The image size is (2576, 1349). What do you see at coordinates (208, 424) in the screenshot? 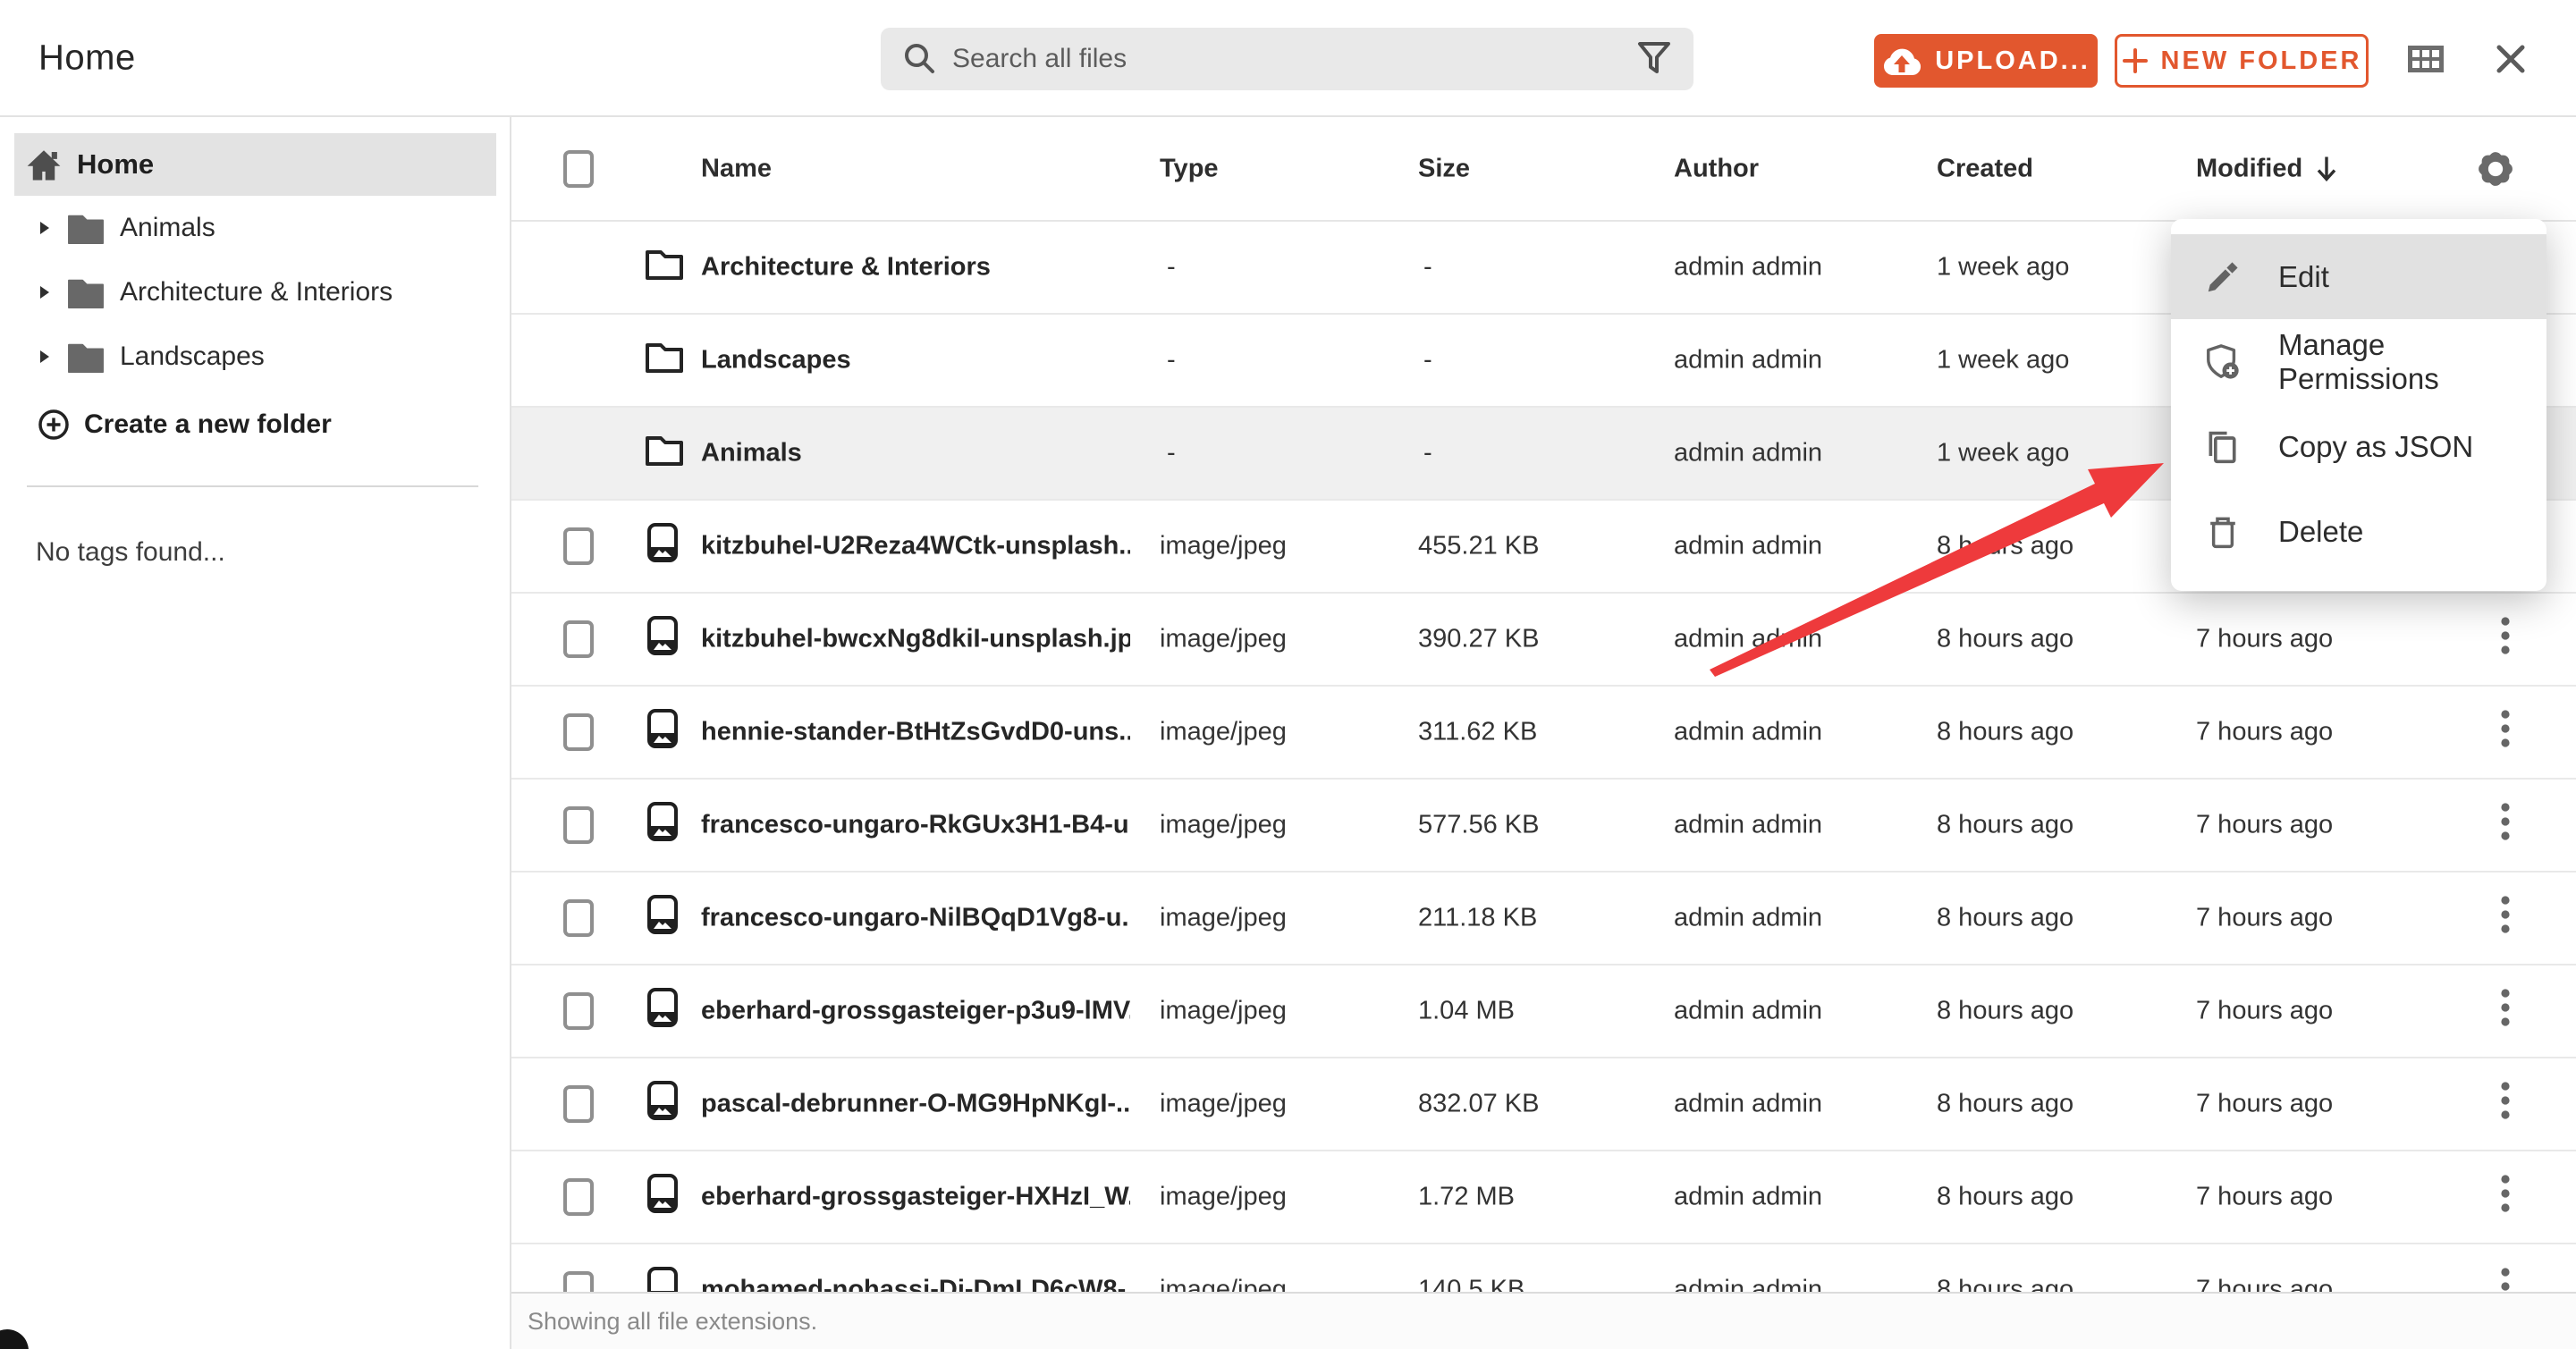
I see `create-new-folder-label: Create a new folder` at bounding box center [208, 424].